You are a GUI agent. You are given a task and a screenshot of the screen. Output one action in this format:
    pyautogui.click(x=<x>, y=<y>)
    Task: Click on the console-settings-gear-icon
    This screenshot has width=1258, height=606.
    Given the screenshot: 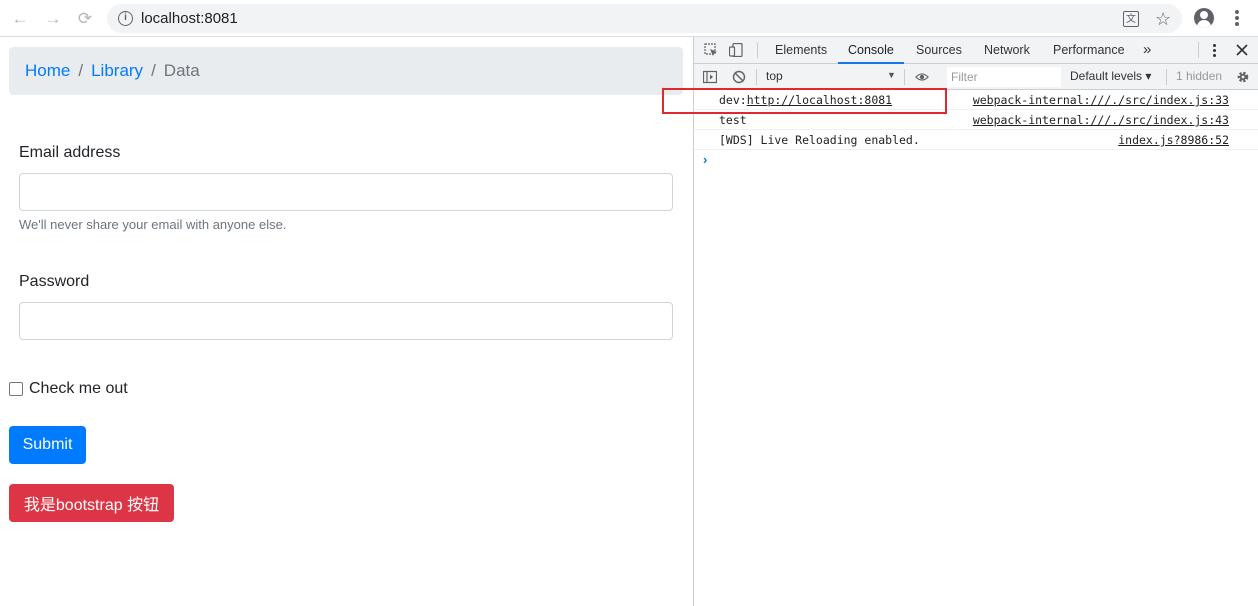 What is the action you would take?
    pyautogui.click(x=1243, y=77)
    